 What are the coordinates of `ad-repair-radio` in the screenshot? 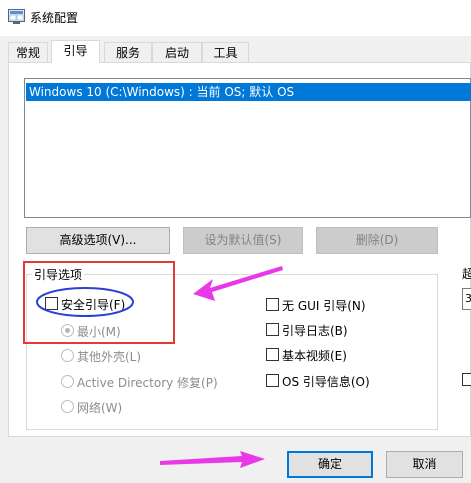 It's located at (67, 381).